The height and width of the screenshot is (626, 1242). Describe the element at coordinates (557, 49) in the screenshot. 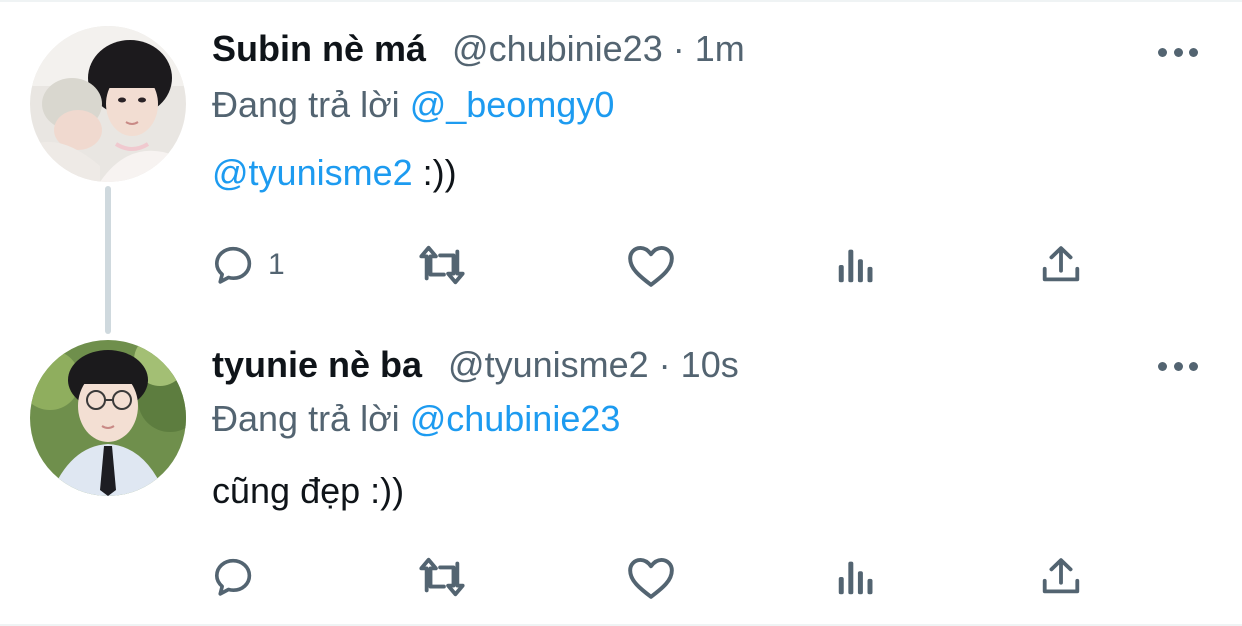

I see `handle: @chubinie23` at that location.